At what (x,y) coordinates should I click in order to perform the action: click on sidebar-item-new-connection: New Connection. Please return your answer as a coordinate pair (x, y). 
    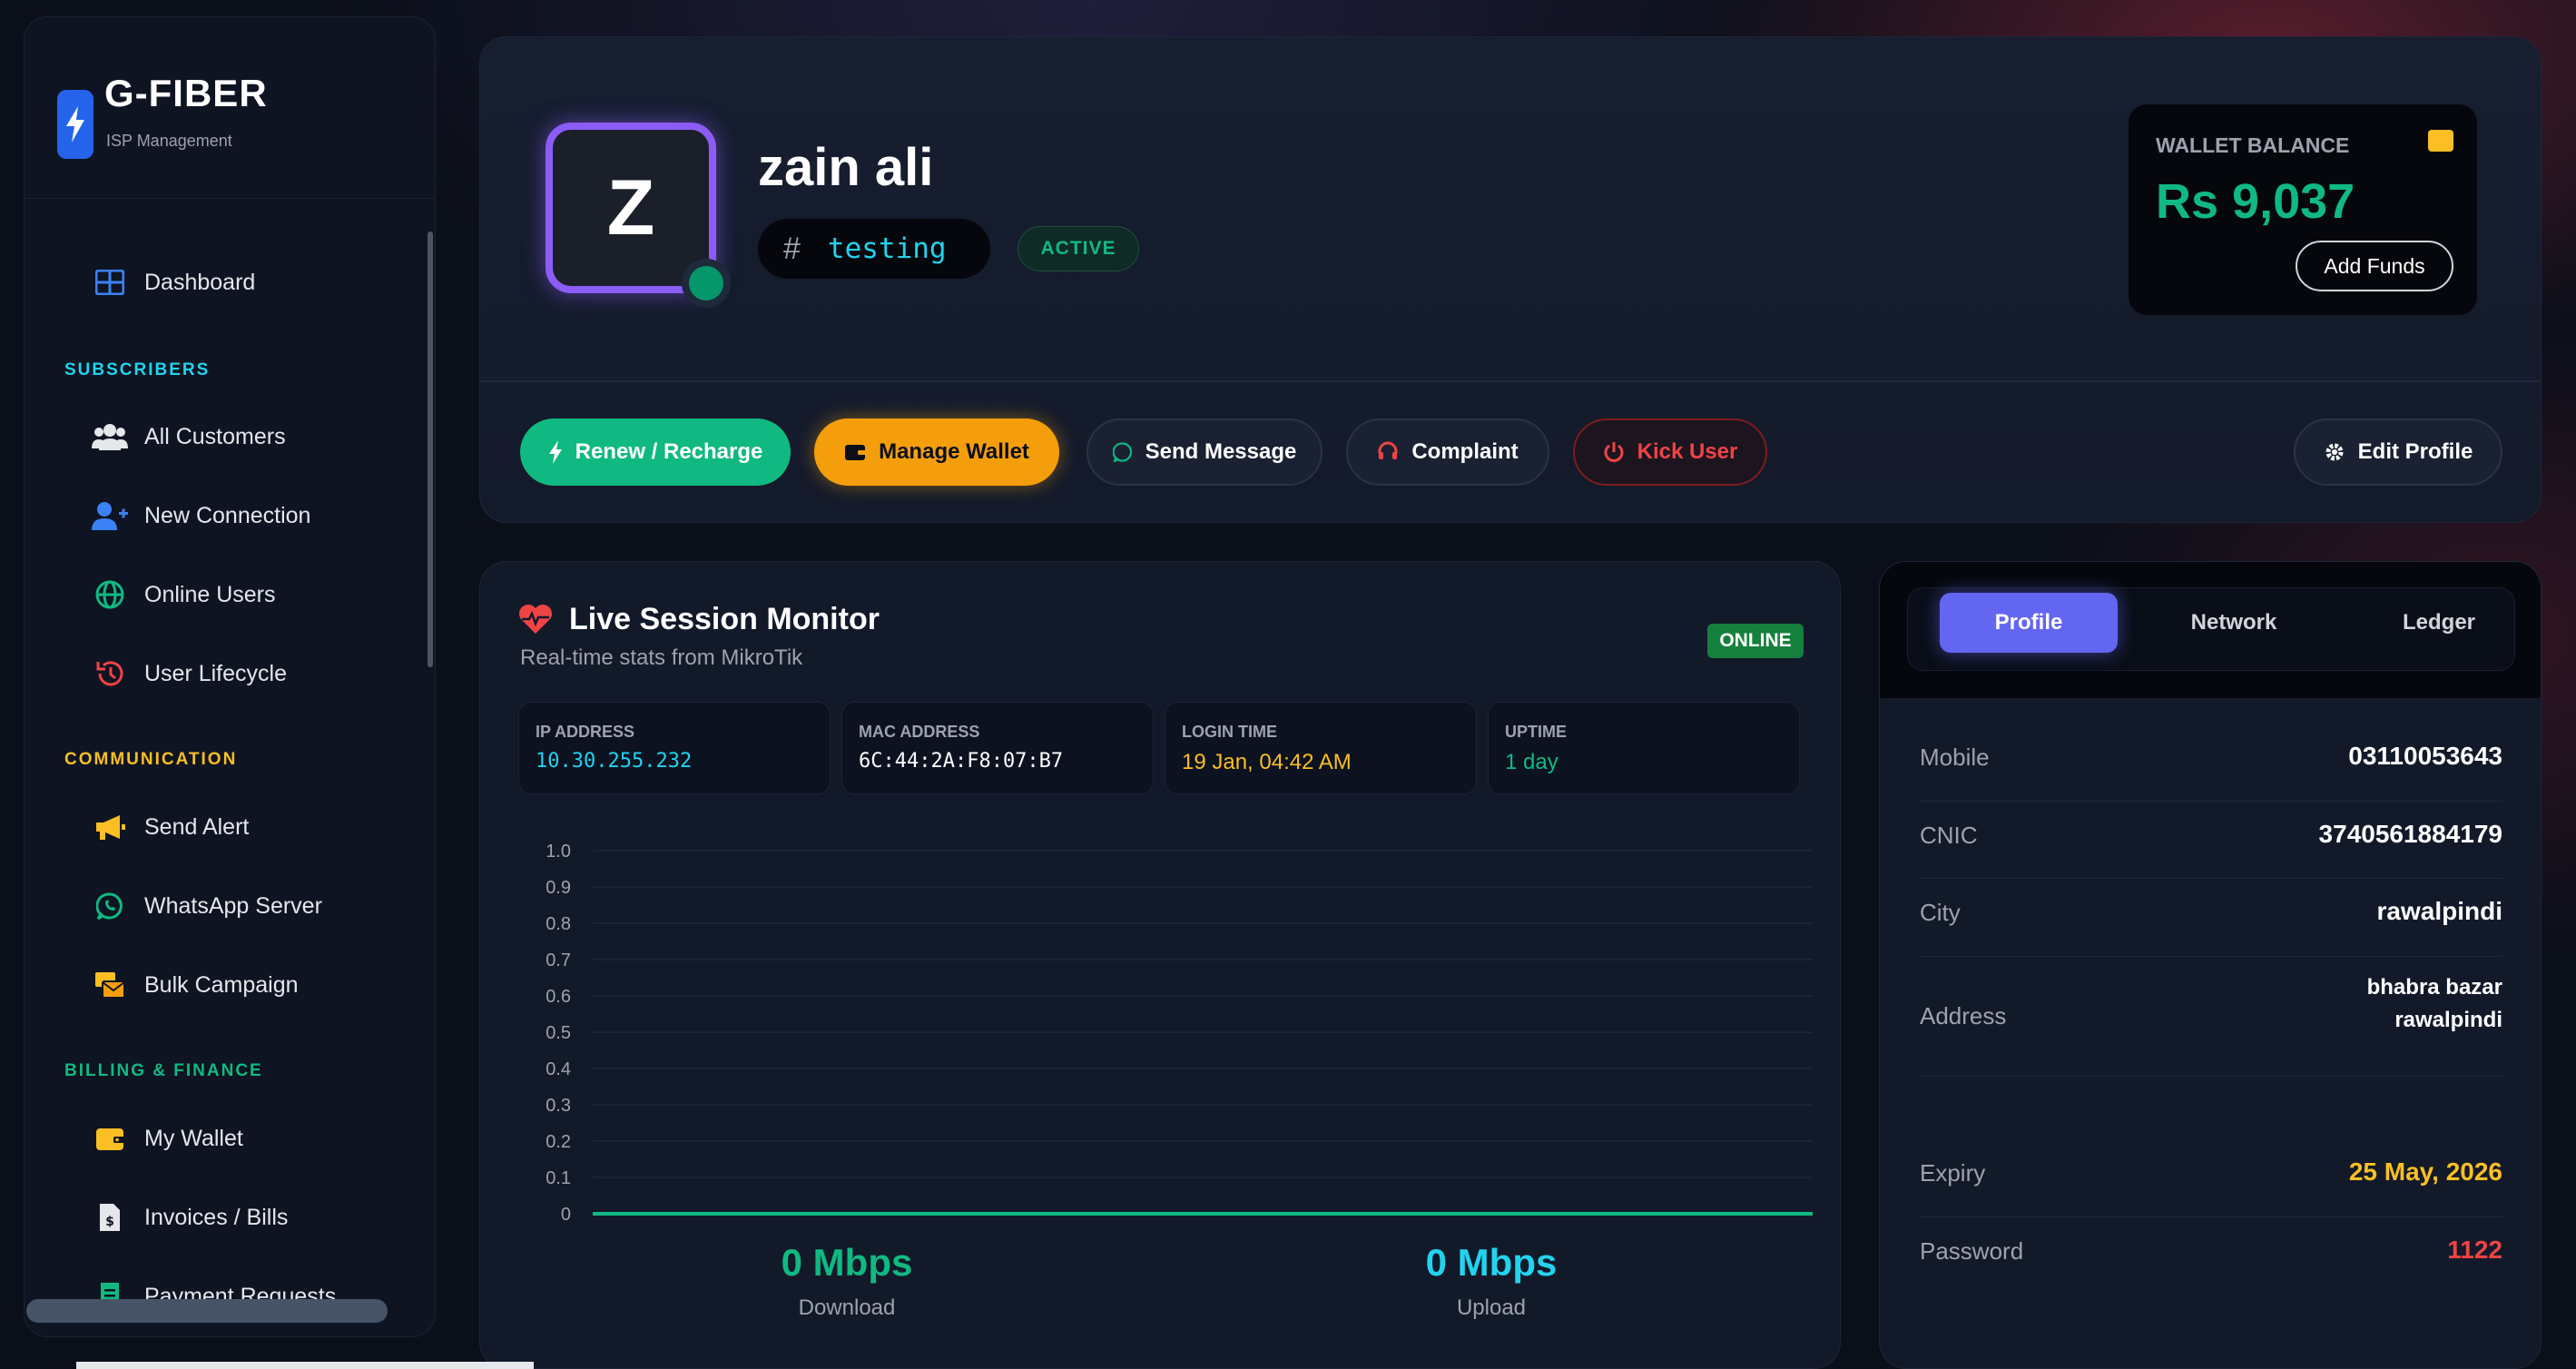
    Looking at the image, I should click on (238, 516).